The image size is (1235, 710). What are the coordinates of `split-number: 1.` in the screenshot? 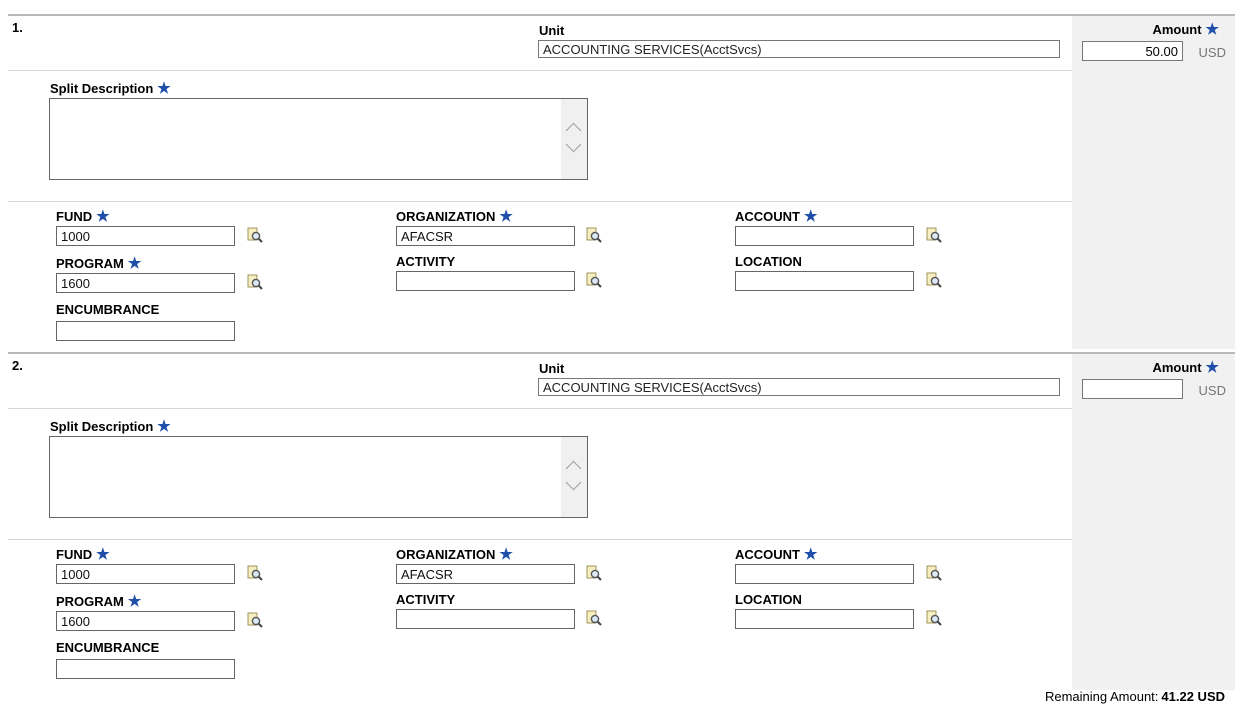 It's located at (17, 27).